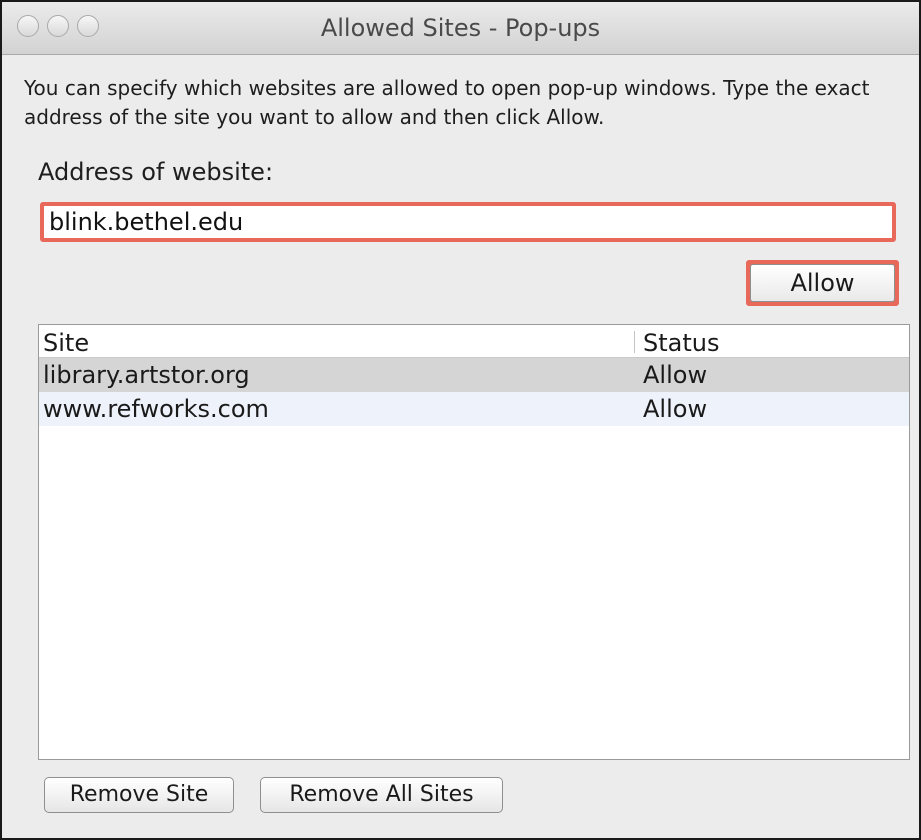 The width and height of the screenshot is (921, 840). What do you see at coordinates (146, 375) in the screenshot?
I see `site-cell: library.artstor.org` at bounding box center [146, 375].